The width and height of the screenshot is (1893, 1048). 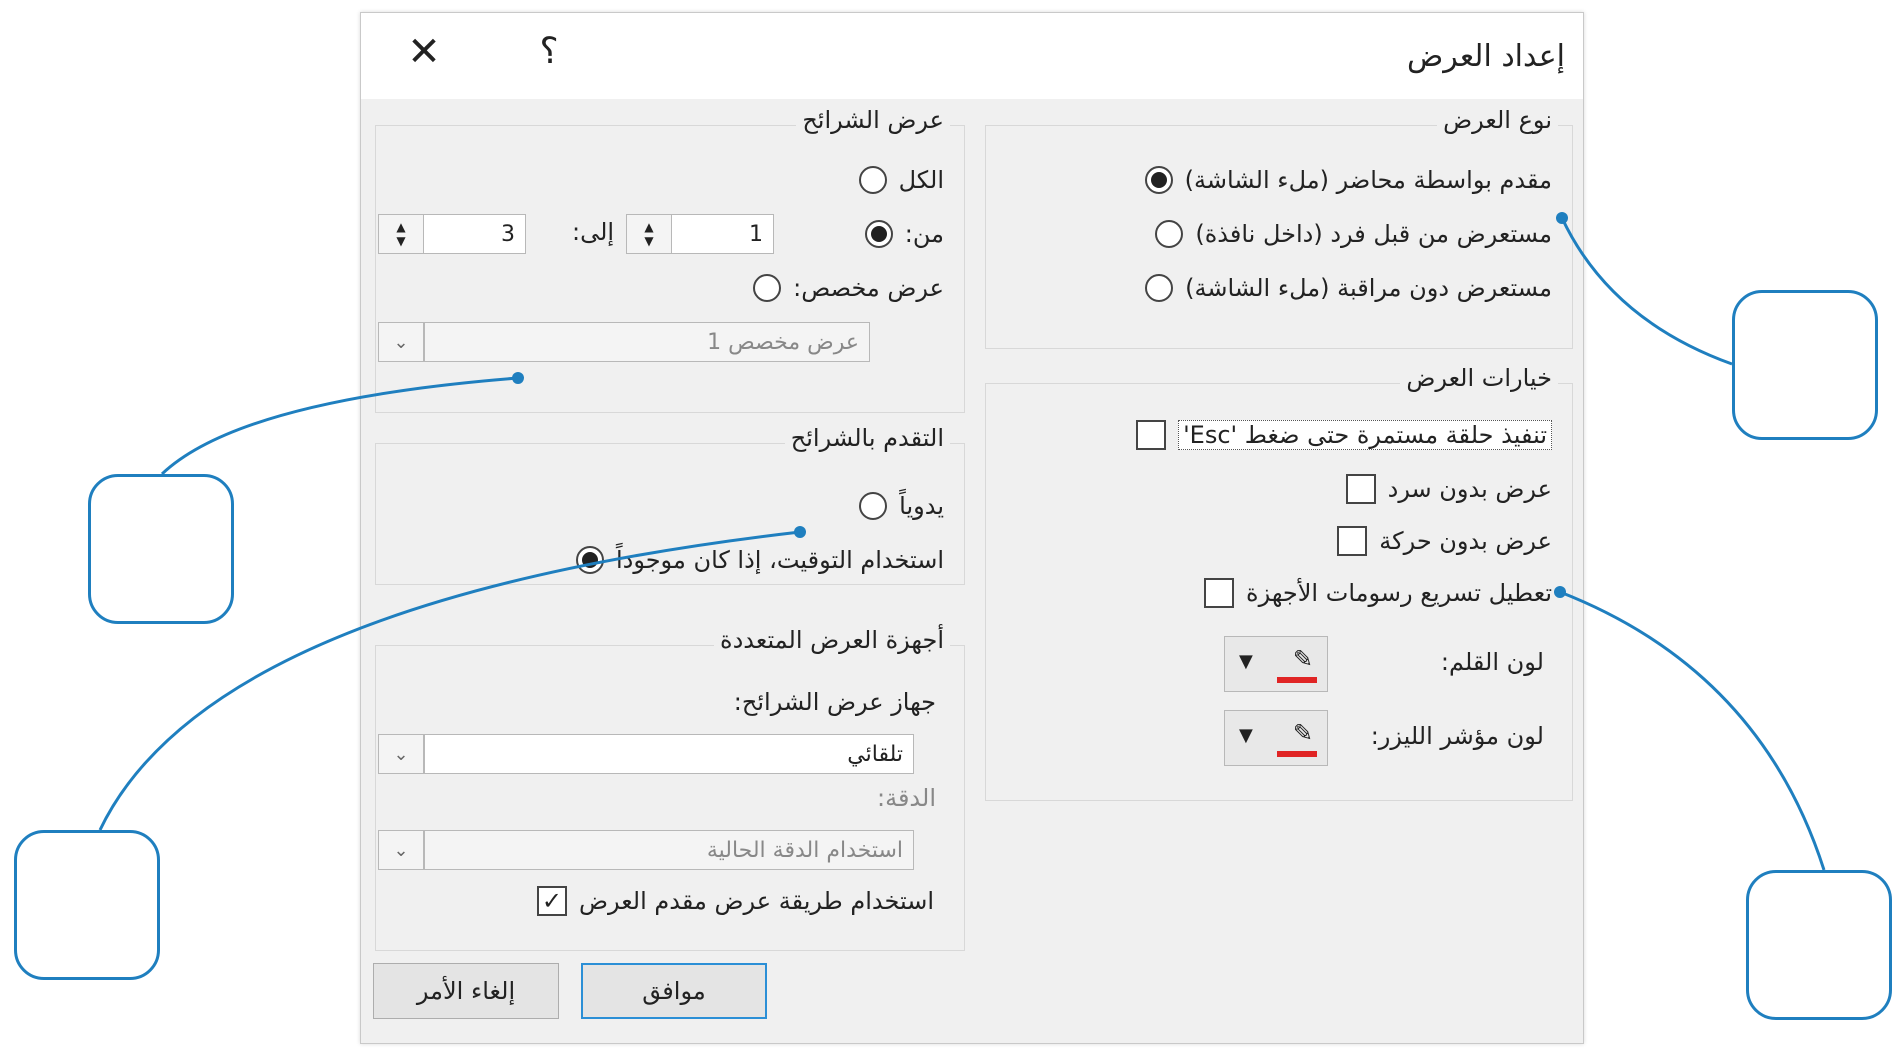 I want to click on cancel-button: إلغاء الأمر, so click(x=466, y=991).